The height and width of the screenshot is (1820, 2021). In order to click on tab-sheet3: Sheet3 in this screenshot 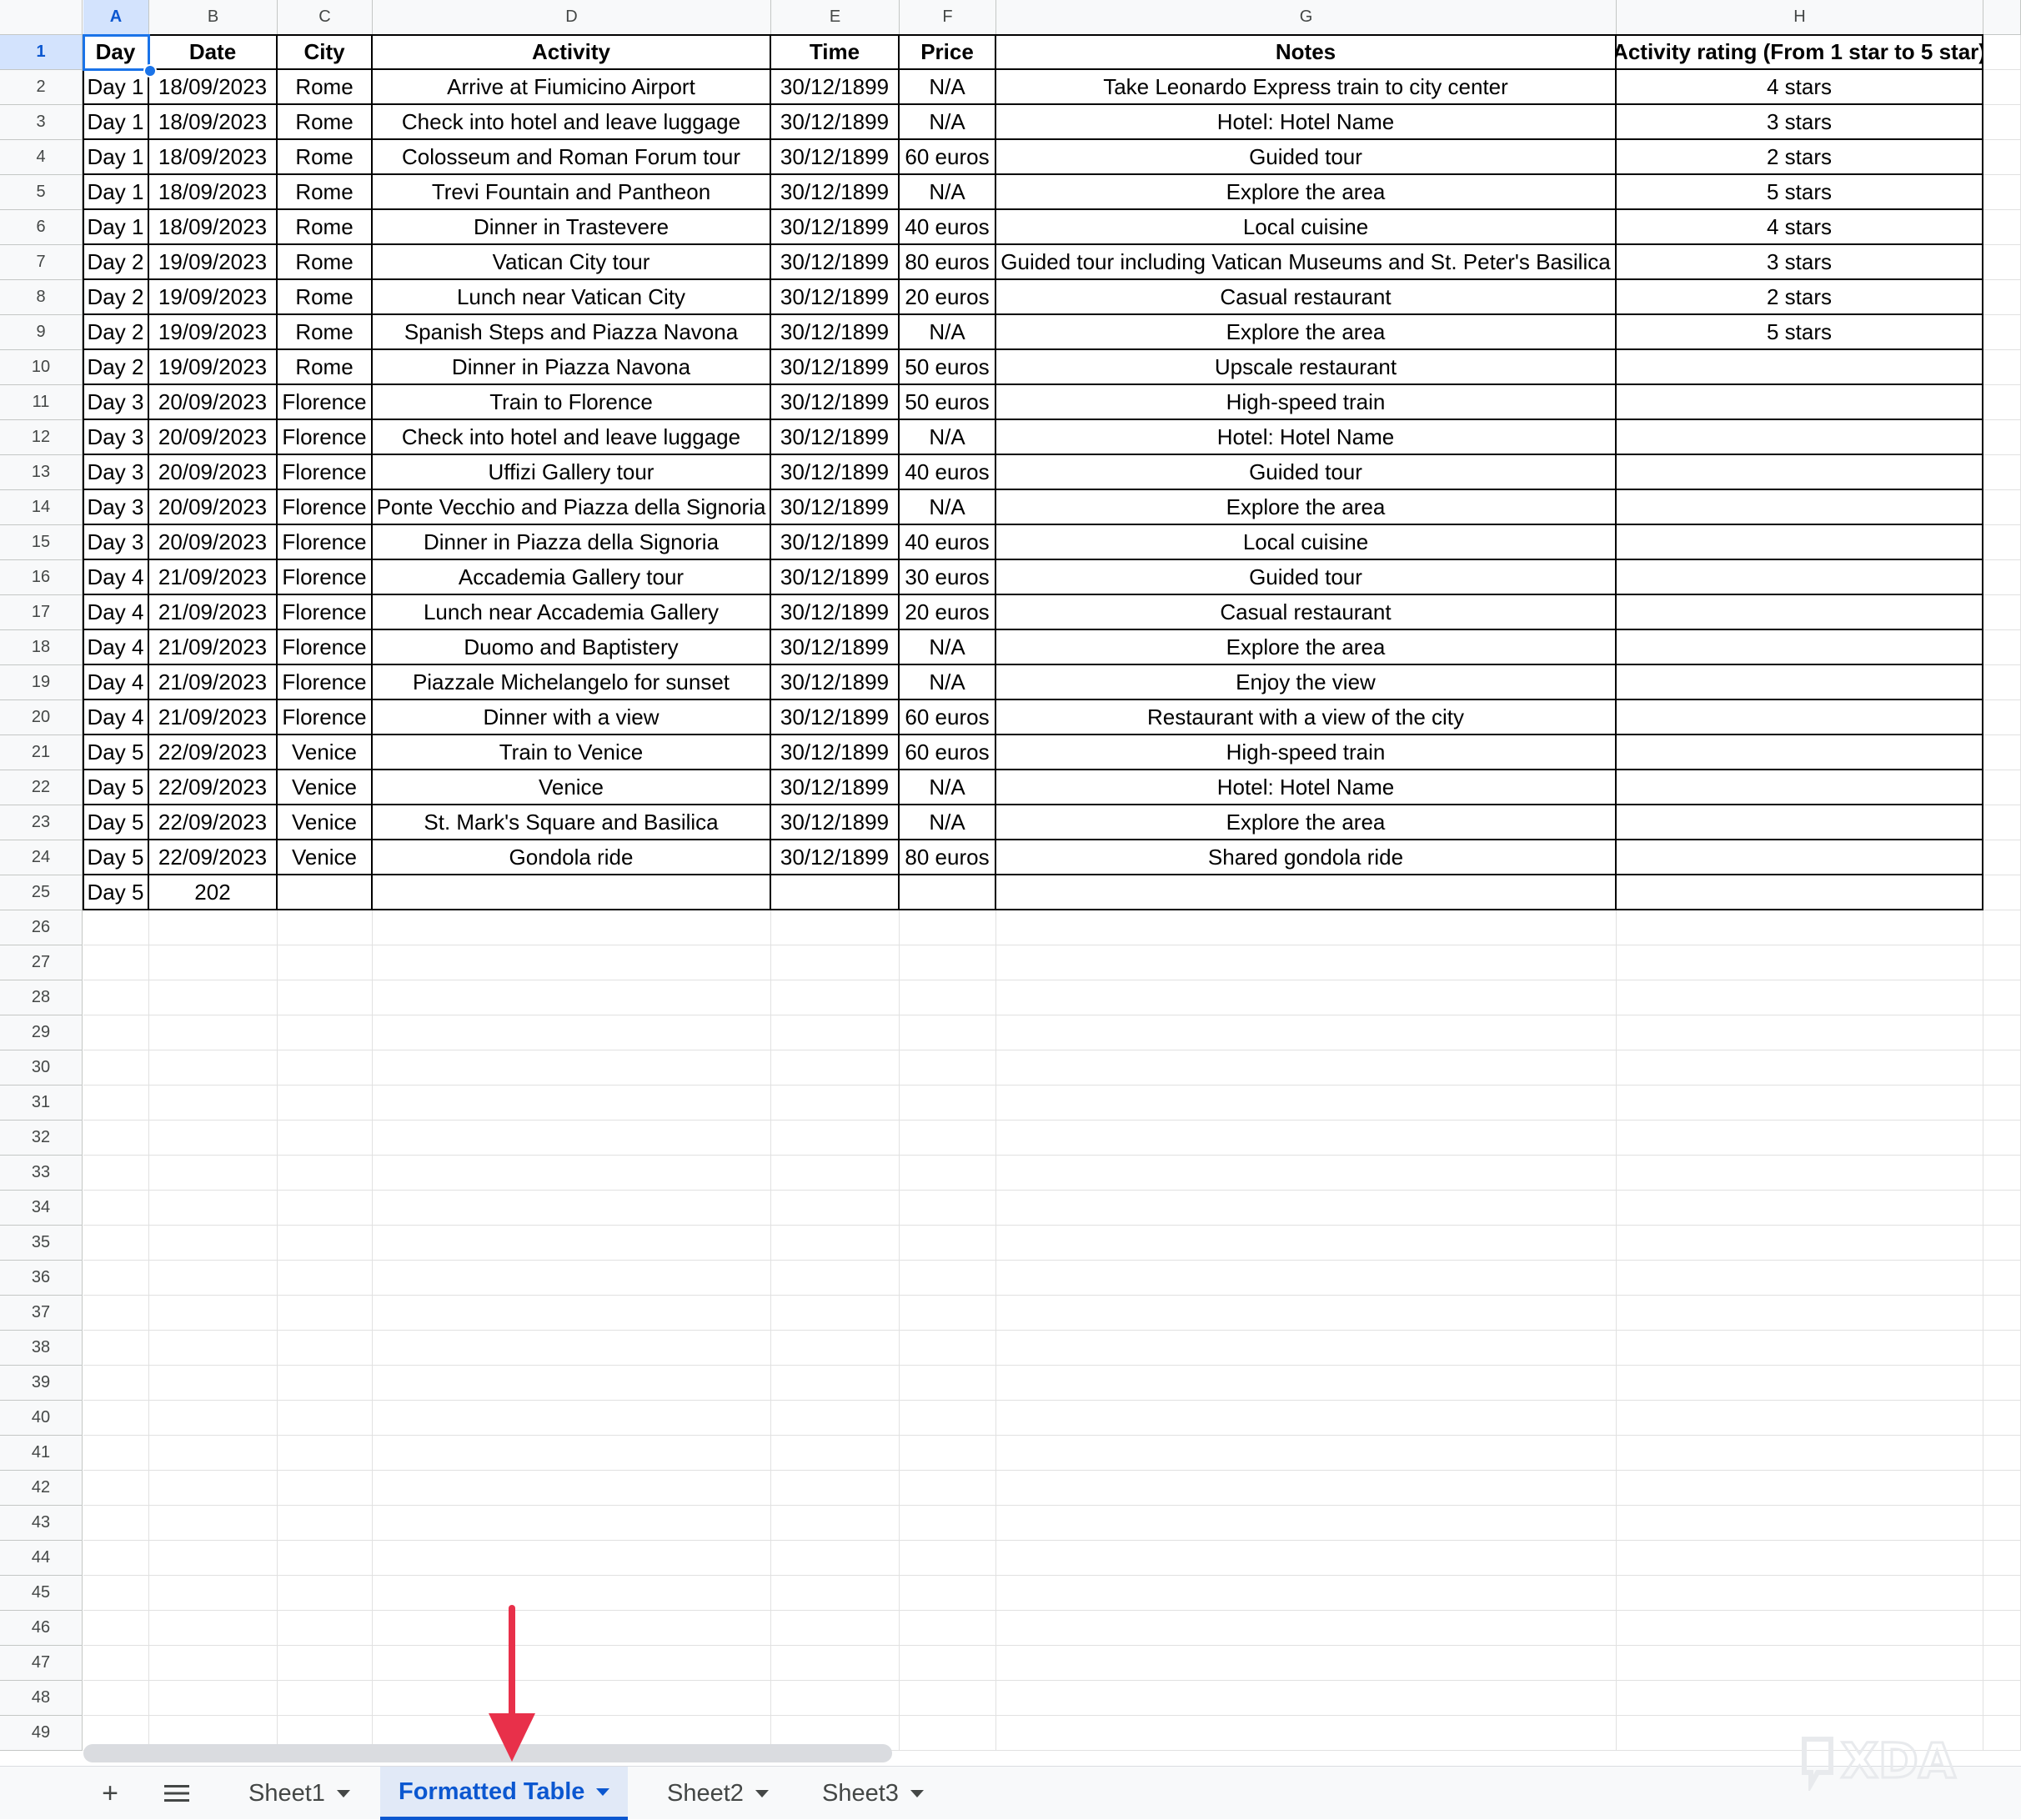, I will do `click(873, 1794)`.